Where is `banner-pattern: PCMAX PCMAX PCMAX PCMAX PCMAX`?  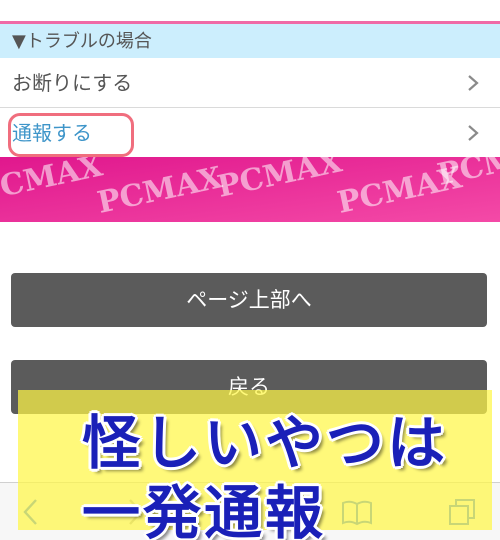
banner-pattern: PCMAX PCMAX PCMAX PCMAX PCMAX is located at coordinates (250, 189).